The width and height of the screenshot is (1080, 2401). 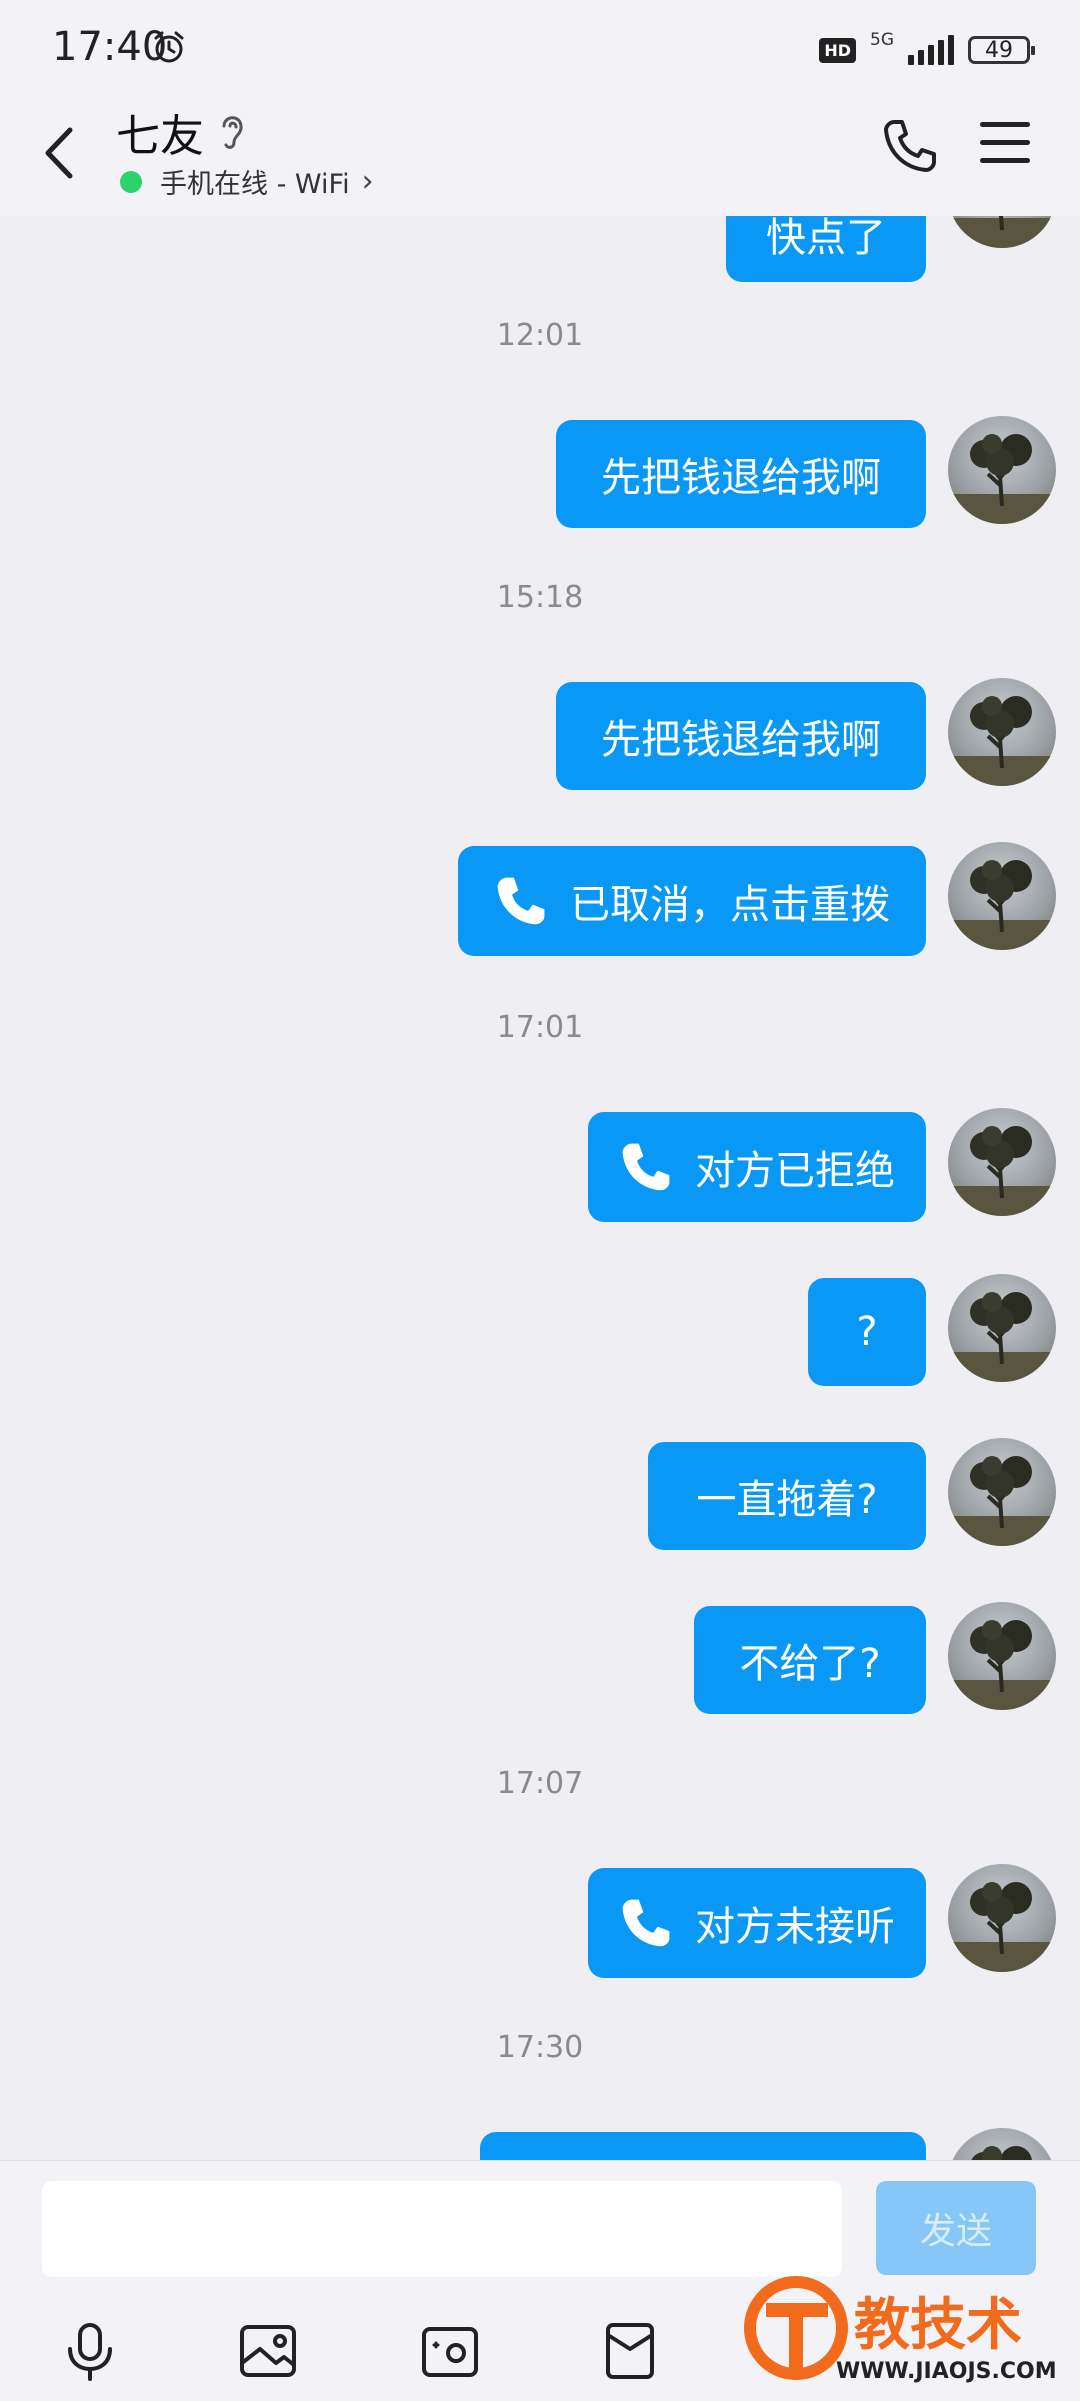 I want to click on back-icon, so click(x=58, y=153).